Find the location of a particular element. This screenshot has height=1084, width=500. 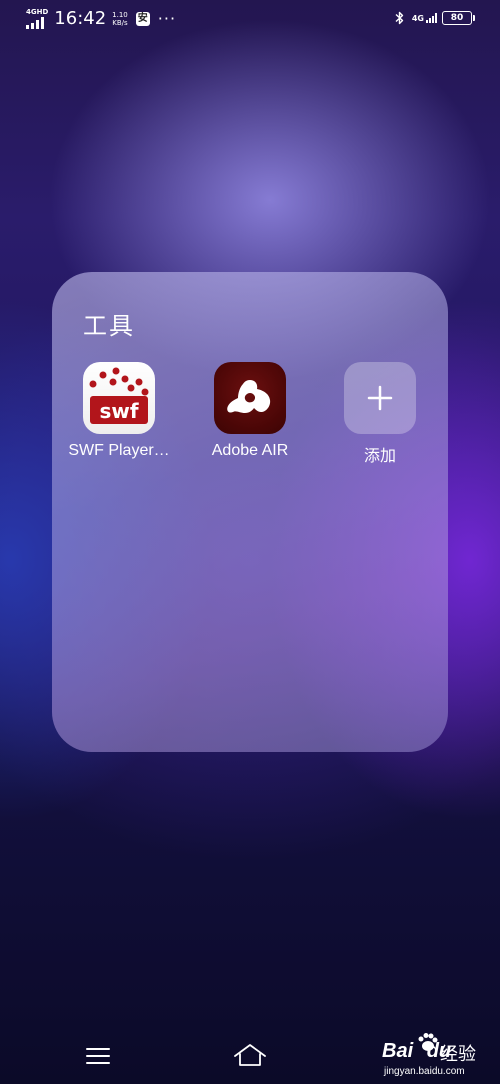

mobile-network-type: 4G is located at coordinates (417, 18).